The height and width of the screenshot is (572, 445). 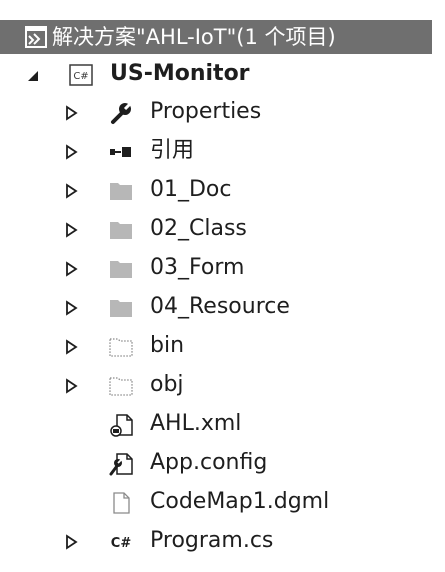 I want to click on tree-item-file-codemap: CodeMap1.dgml, so click(x=222, y=503).